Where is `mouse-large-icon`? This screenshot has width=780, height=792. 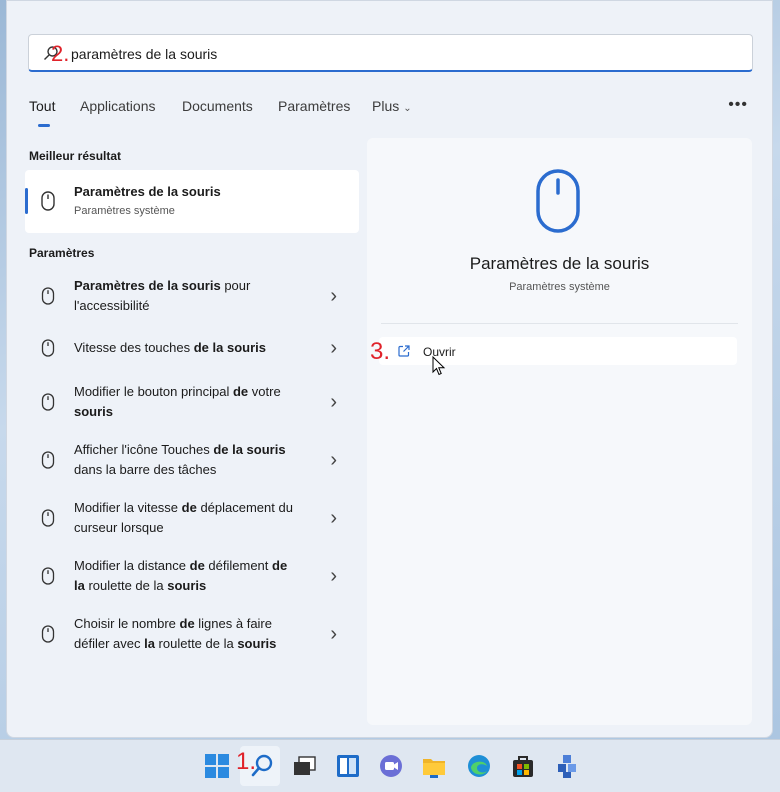
mouse-large-icon is located at coordinates (558, 201).